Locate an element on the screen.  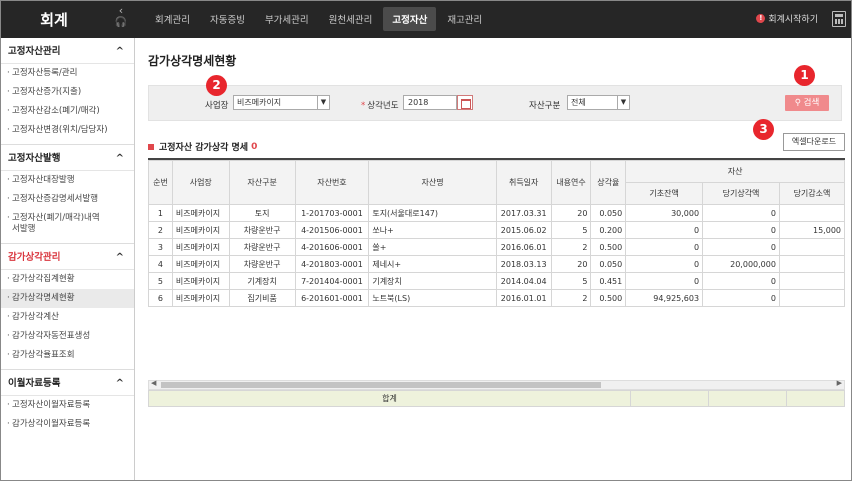
sidebar-item: 감가상각이월자료등록 is located at coordinates (67, 424).